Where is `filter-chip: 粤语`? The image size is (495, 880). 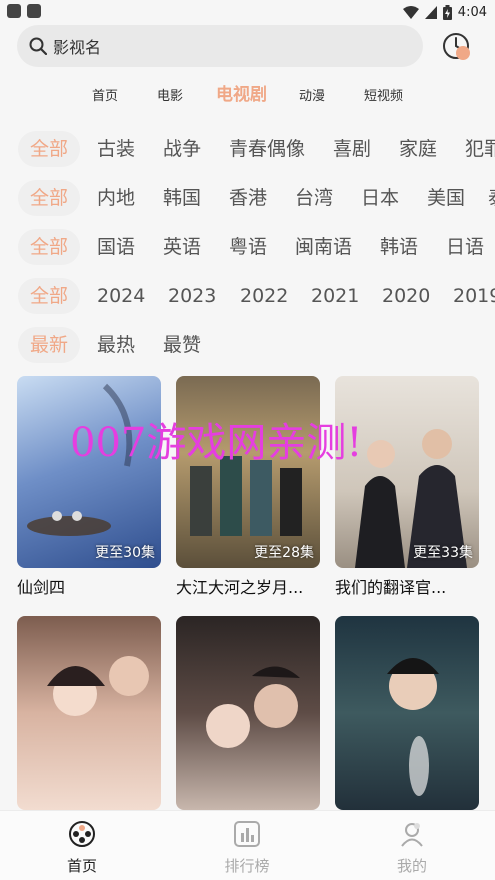 filter-chip: 粤语 is located at coordinates (248, 247).